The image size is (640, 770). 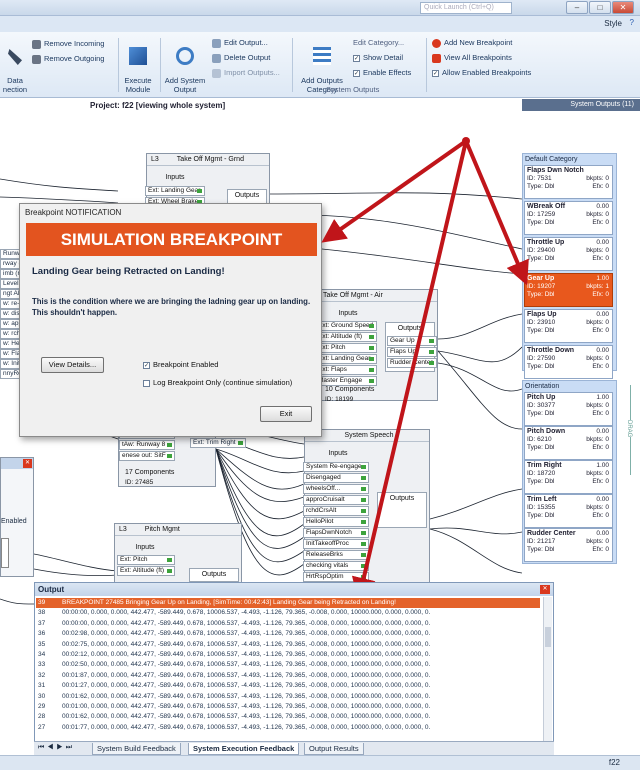 What do you see at coordinates (336, 533) in the screenshot?
I see `input-port: FlapsDwnNotch` at bounding box center [336, 533].